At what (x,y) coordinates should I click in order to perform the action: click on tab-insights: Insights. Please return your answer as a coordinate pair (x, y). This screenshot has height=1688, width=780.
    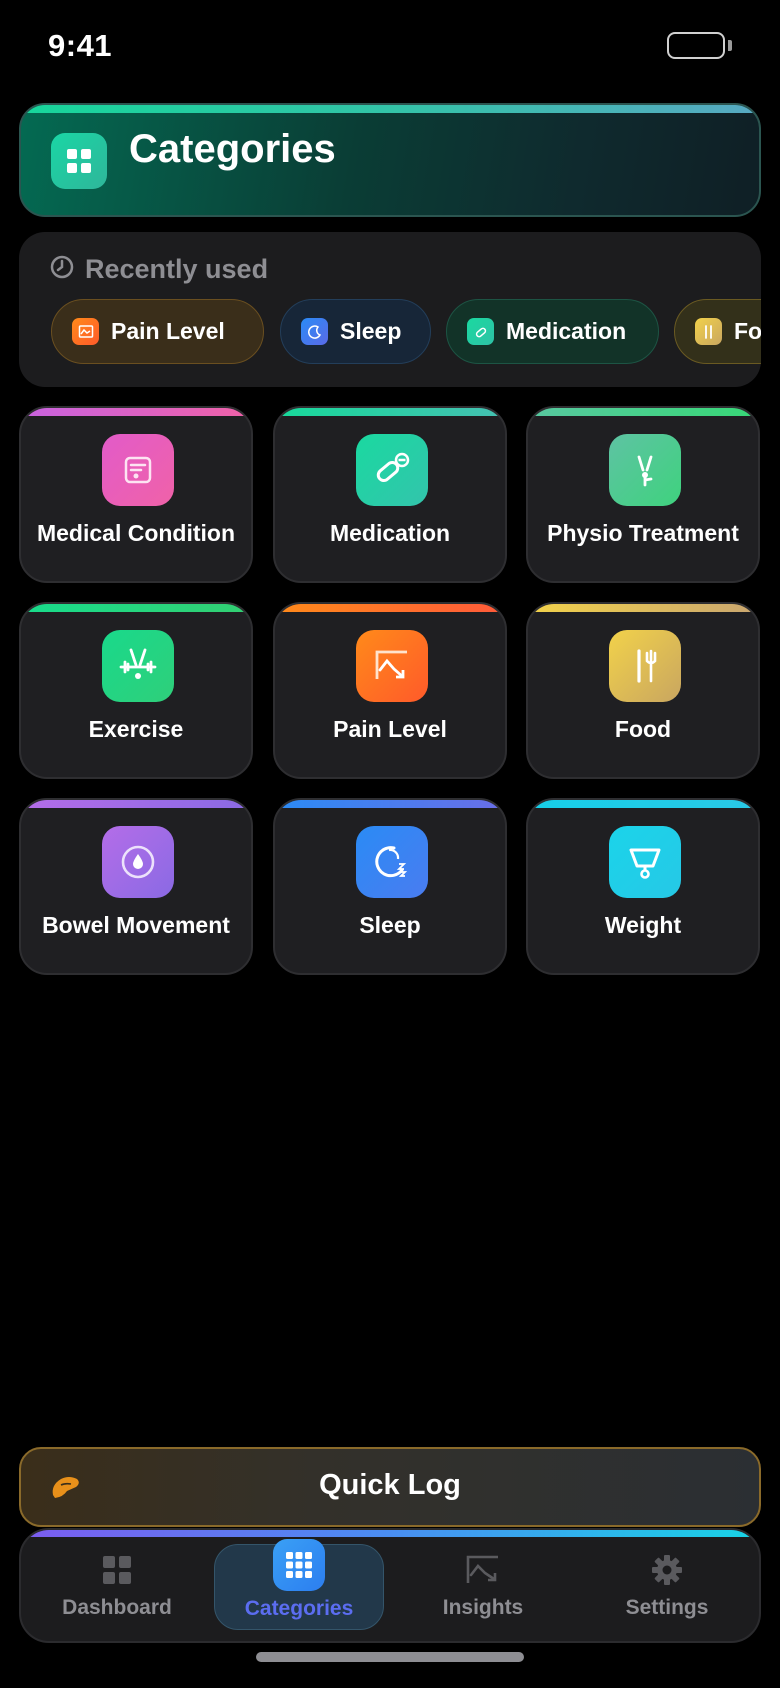
    Looking at the image, I should click on (483, 1587).